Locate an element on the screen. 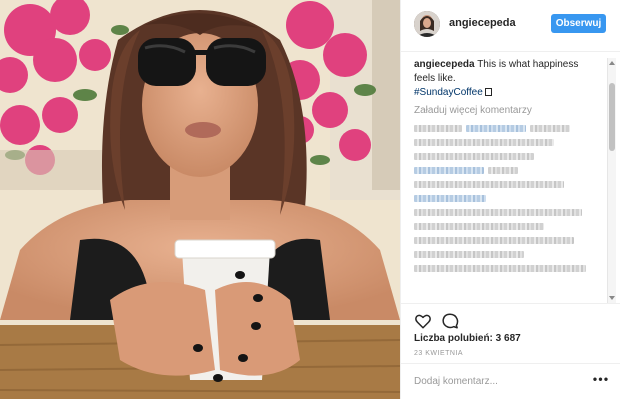 The image size is (620, 399). scroll-up-arrow-icon is located at coordinates (612, 63).